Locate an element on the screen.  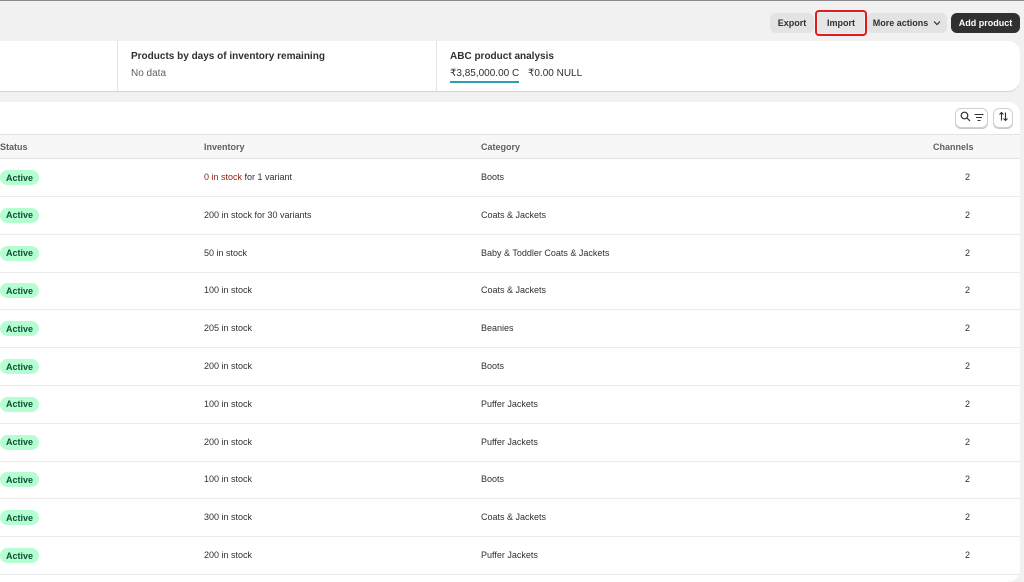
sort-button is located at coordinates (1003, 118).